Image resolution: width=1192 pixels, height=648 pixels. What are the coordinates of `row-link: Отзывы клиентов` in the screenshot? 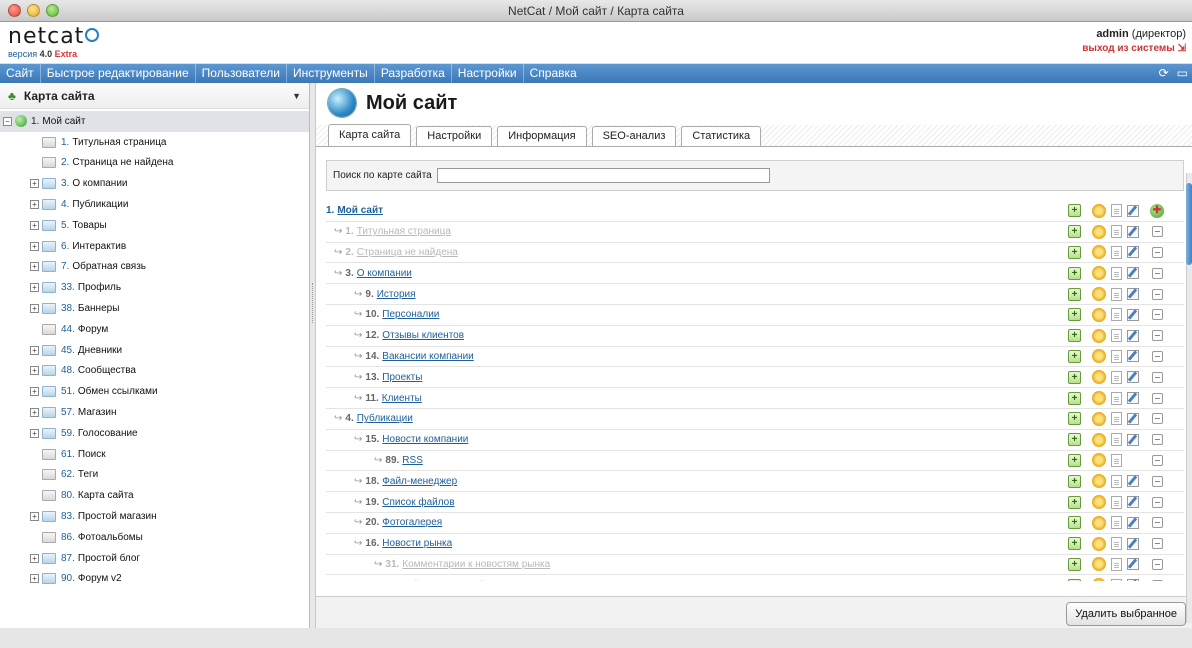 It's located at (423, 335).